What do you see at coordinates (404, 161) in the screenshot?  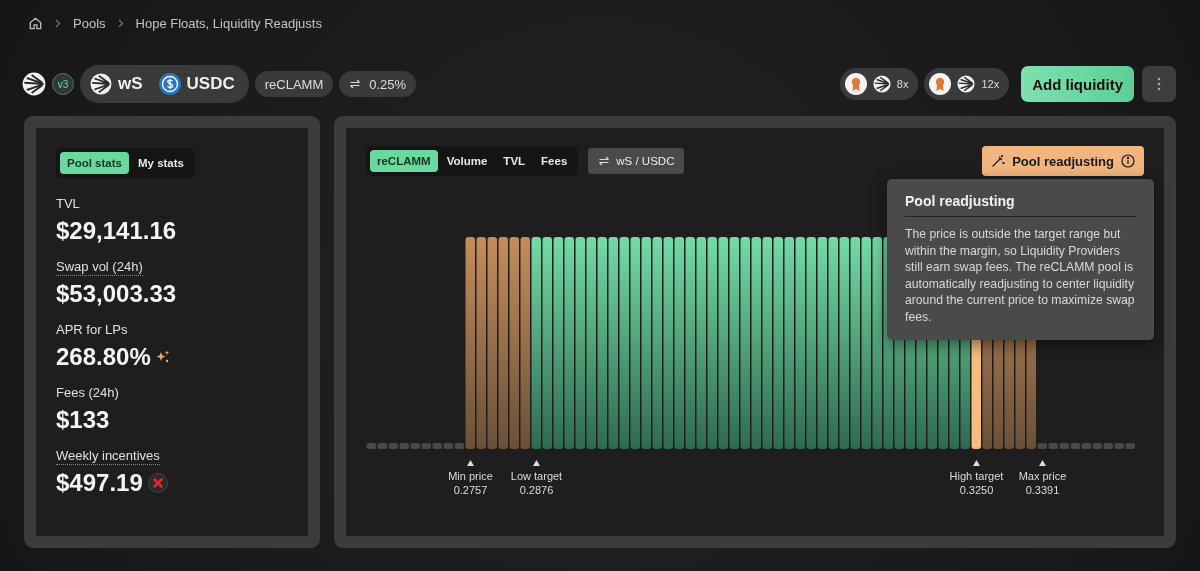 I see `chart-tab: reCLAMM` at bounding box center [404, 161].